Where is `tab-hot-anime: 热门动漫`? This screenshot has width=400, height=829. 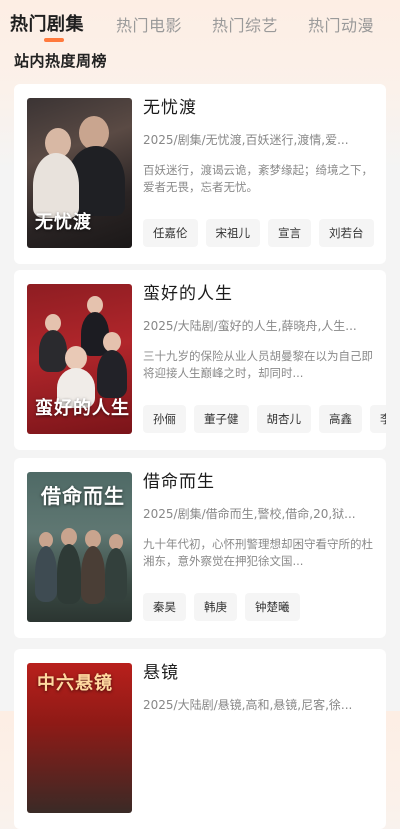
tab-hot-anime: 热门动漫 is located at coordinates (341, 24).